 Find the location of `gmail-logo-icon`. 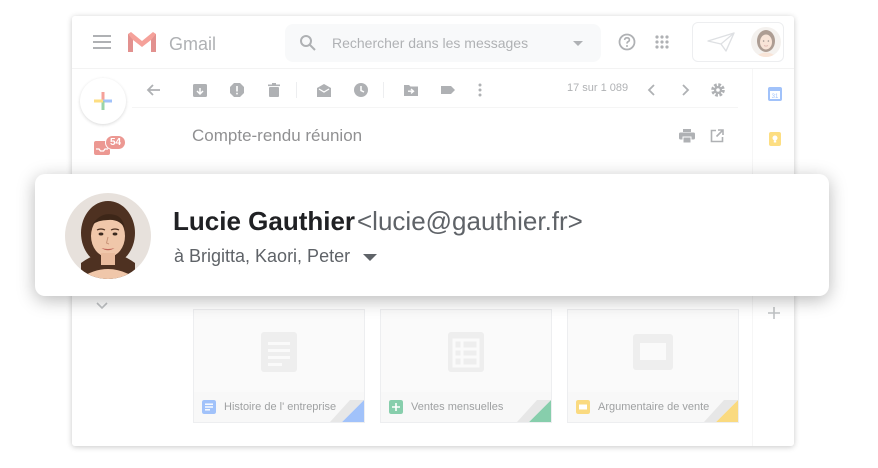

gmail-logo-icon is located at coordinates (142, 42).